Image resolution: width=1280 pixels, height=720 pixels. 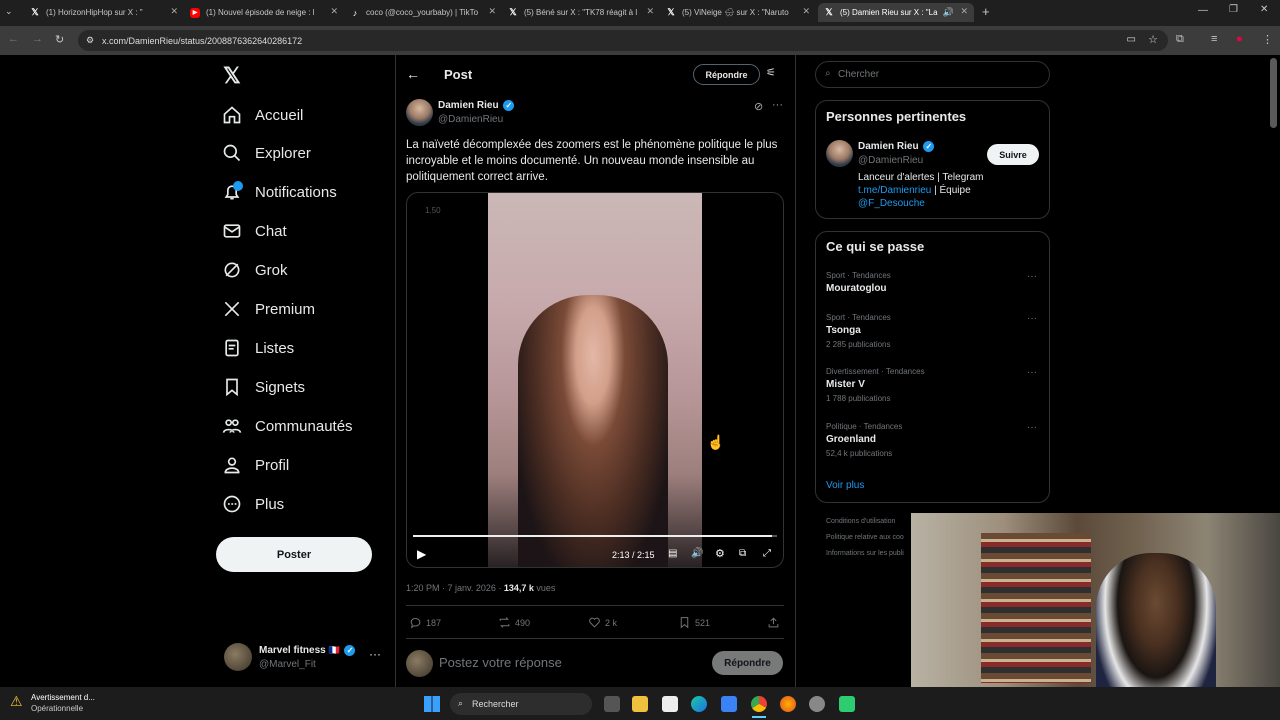 What do you see at coordinates (413, 74) in the screenshot?
I see `back-arrow-icon: ←` at bounding box center [413, 74].